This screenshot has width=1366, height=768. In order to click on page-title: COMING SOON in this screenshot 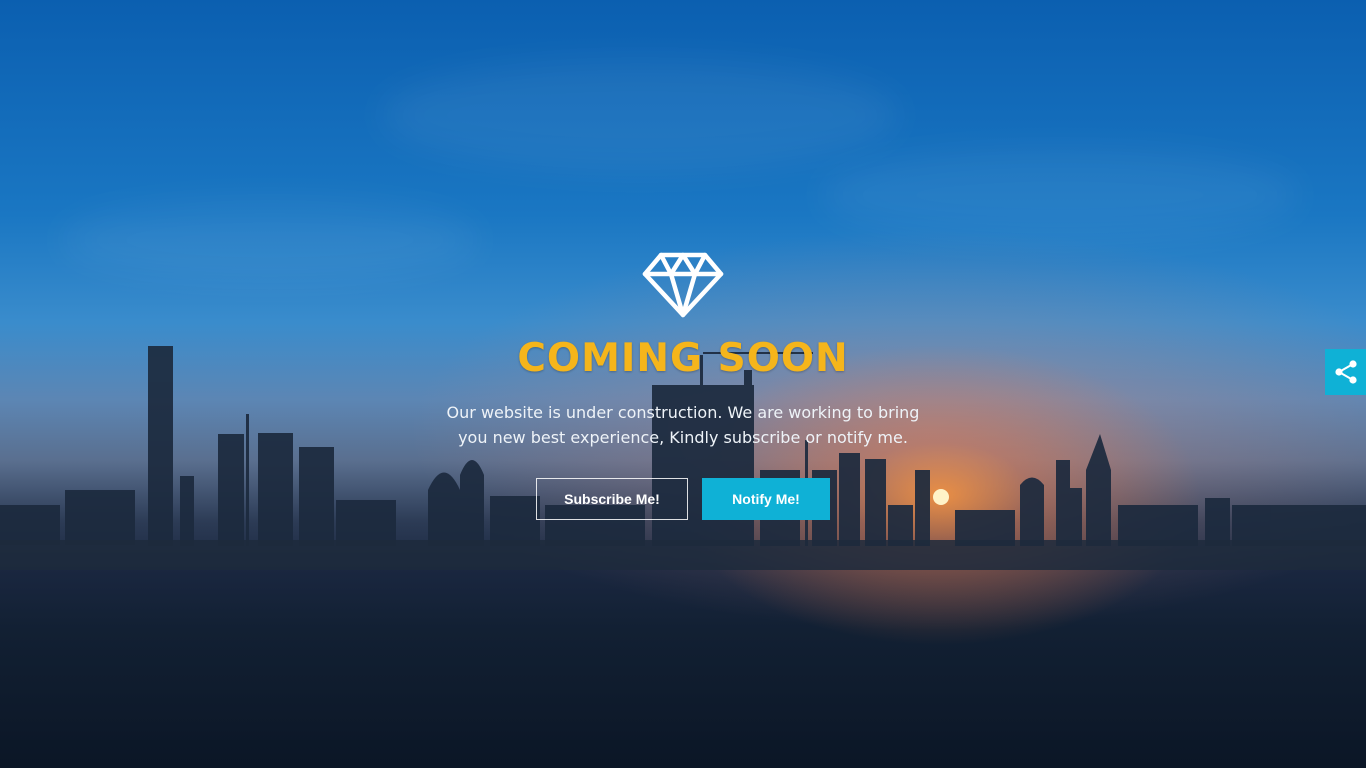, I will do `click(683, 358)`.